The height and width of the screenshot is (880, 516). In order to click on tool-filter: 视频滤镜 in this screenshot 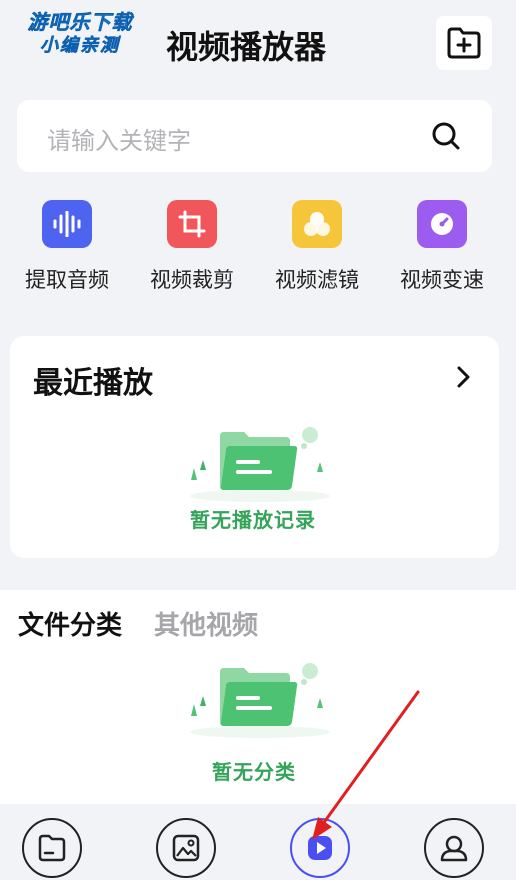, I will do `click(317, 247)`.